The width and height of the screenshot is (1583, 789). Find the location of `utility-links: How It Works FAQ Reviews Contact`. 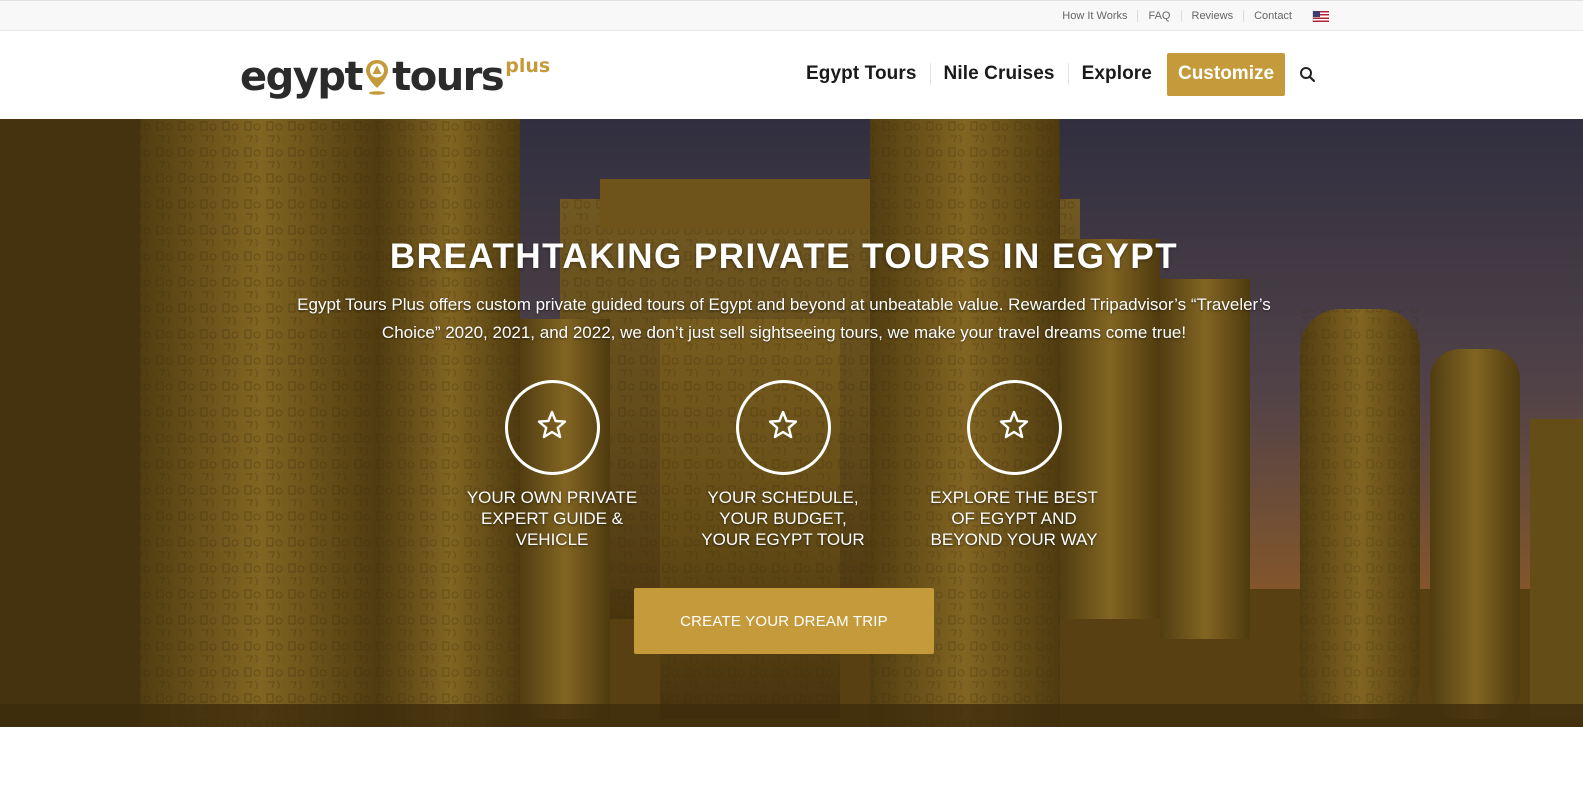

utility-links: How It Works FAQ Reviews Contact is located at coordinates (1190, 16).